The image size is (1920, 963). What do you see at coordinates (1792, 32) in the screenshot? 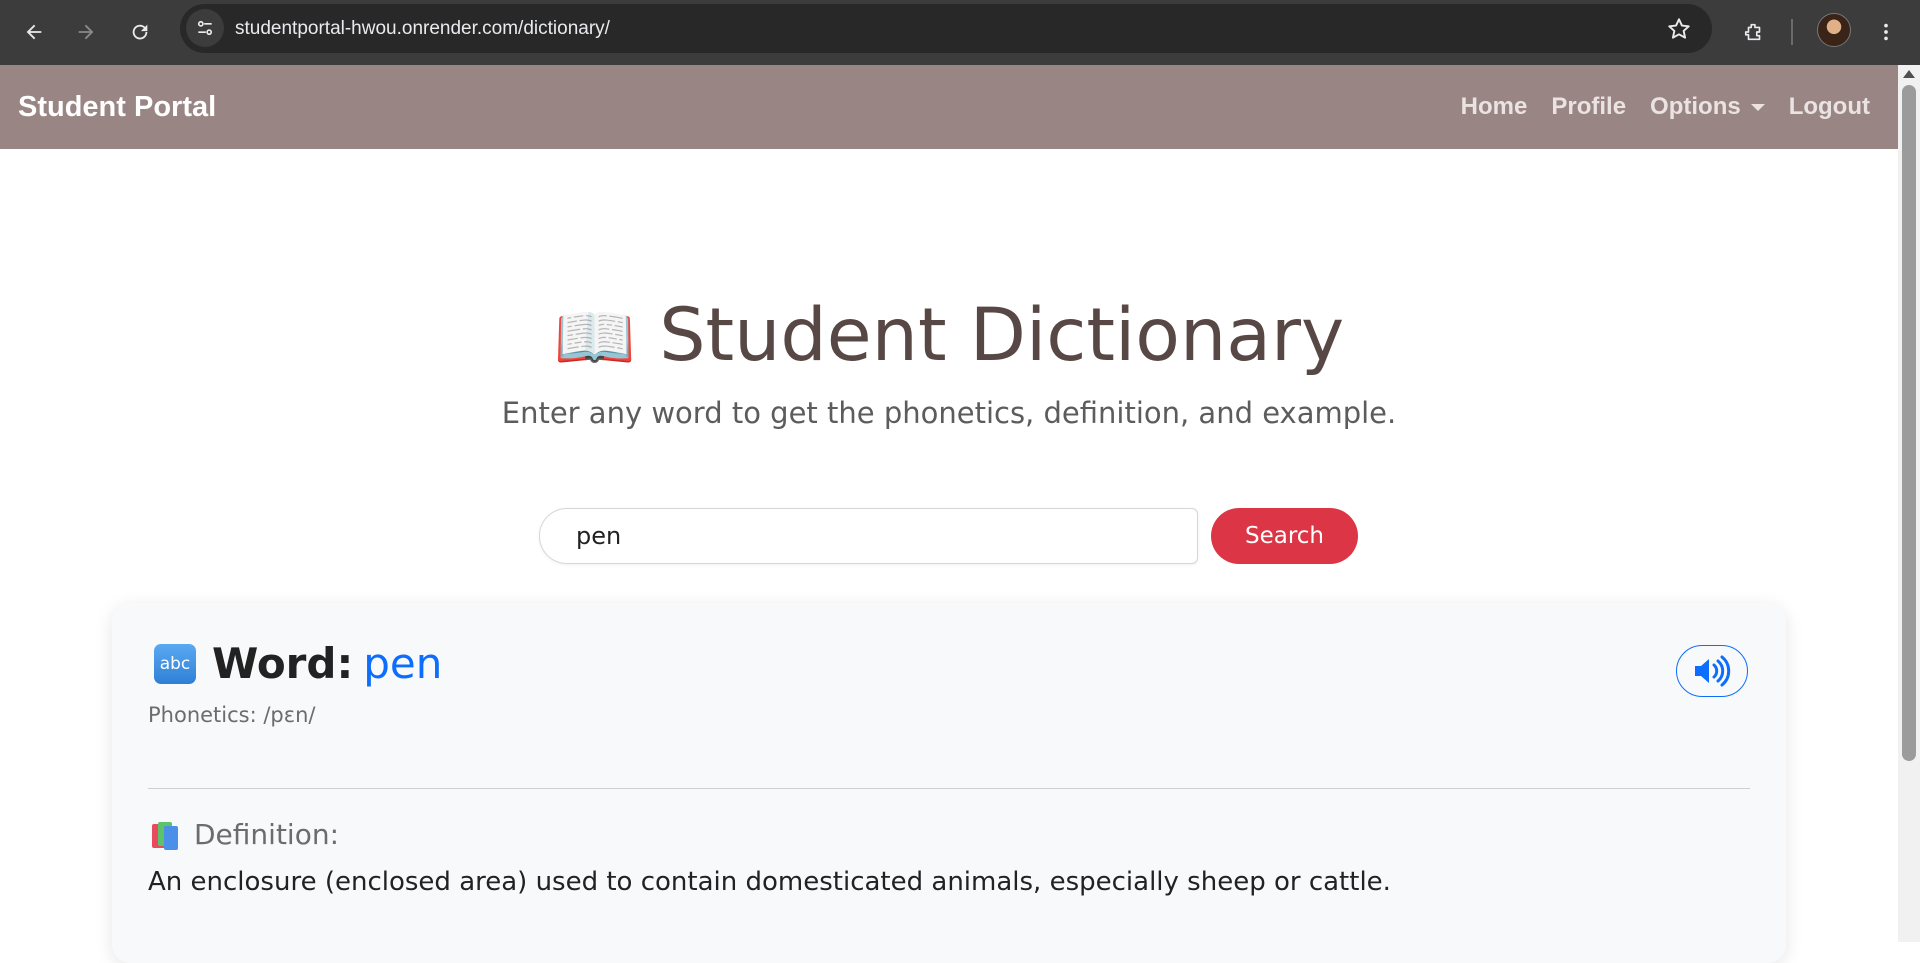
I see `toolbar-separator` at bounding box center [1792, 32].